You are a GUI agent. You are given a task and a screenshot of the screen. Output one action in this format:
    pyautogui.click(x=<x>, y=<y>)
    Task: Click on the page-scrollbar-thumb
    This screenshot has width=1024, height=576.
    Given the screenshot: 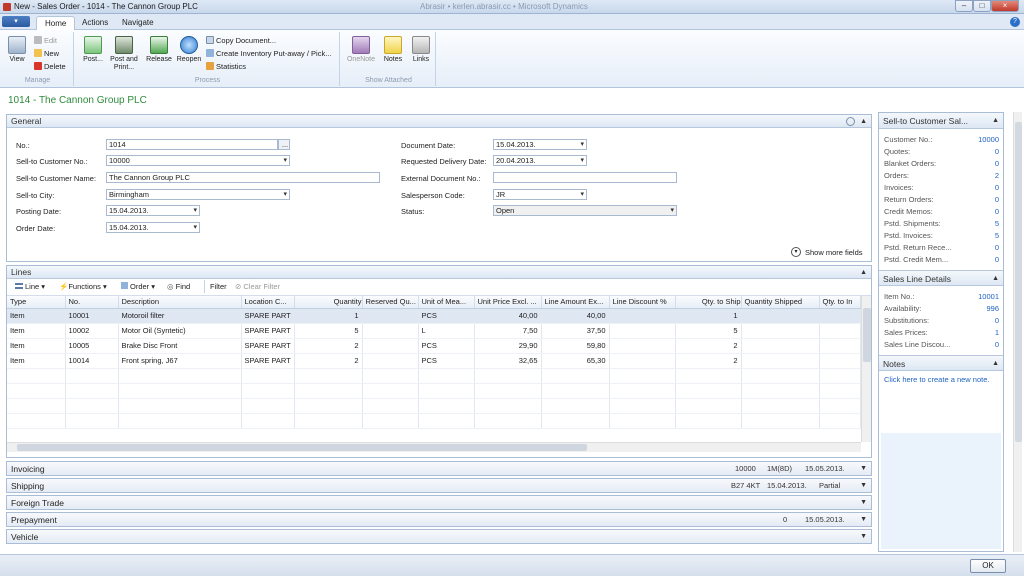 What is the action you would take?
    pyautogui.click(x=1018, y=282)
    